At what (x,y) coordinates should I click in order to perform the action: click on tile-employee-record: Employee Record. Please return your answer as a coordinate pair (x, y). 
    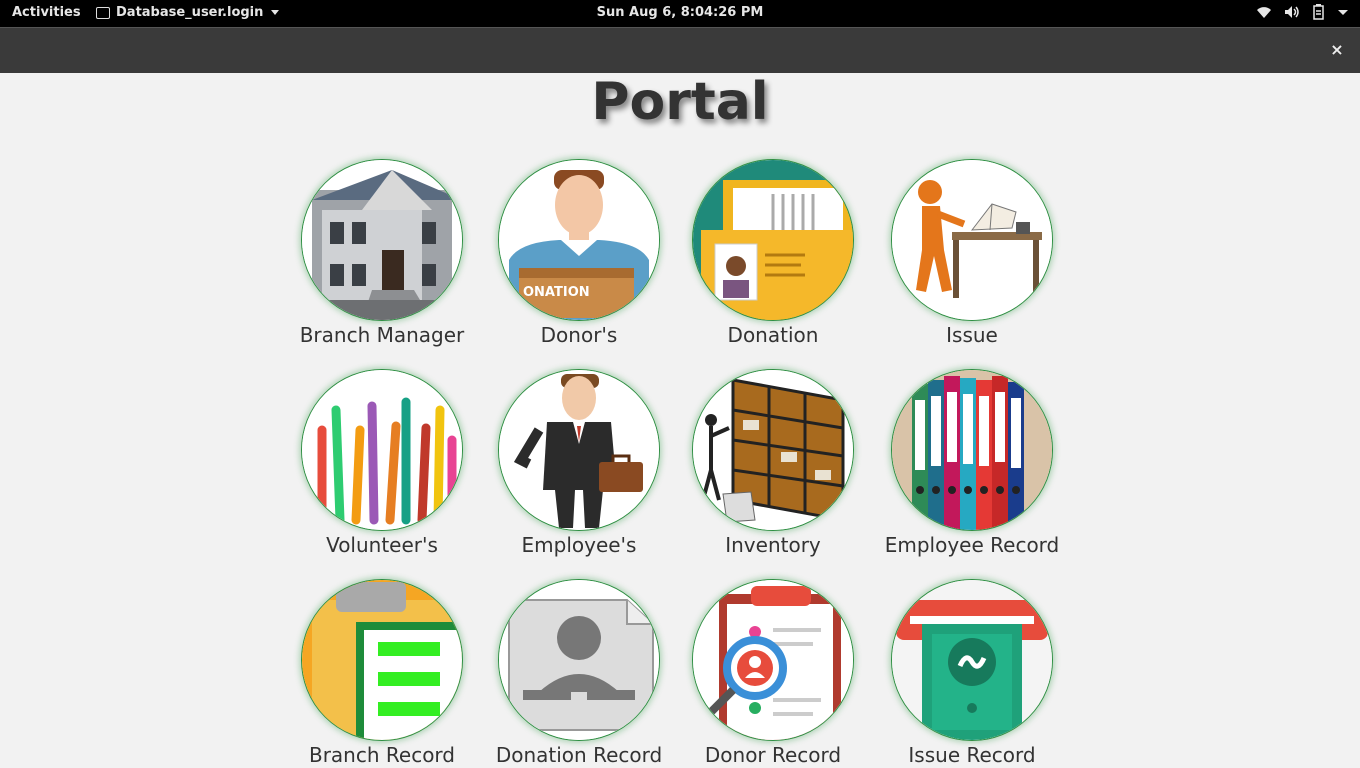
    Looking at the image, I should click on (972, 463).